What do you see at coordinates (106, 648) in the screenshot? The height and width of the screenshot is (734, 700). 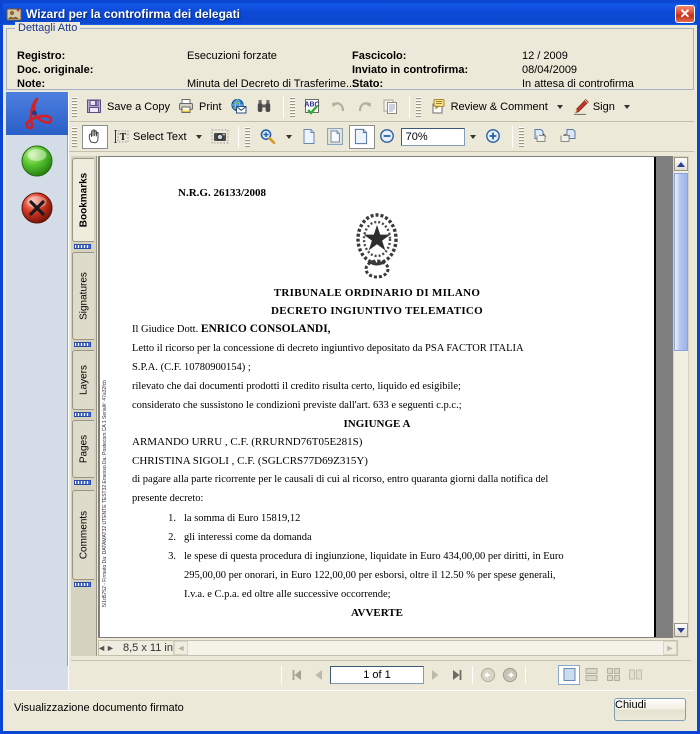 I see `resize-grip-icon: ◄►` at bounding box center [106, 648].